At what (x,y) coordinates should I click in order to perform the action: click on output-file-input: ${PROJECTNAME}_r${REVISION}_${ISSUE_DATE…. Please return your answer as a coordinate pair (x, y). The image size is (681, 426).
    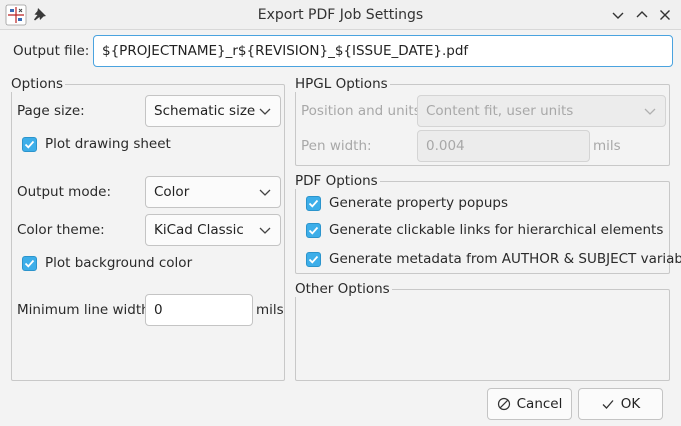
    Looking at the image, I should click on (383, 51).